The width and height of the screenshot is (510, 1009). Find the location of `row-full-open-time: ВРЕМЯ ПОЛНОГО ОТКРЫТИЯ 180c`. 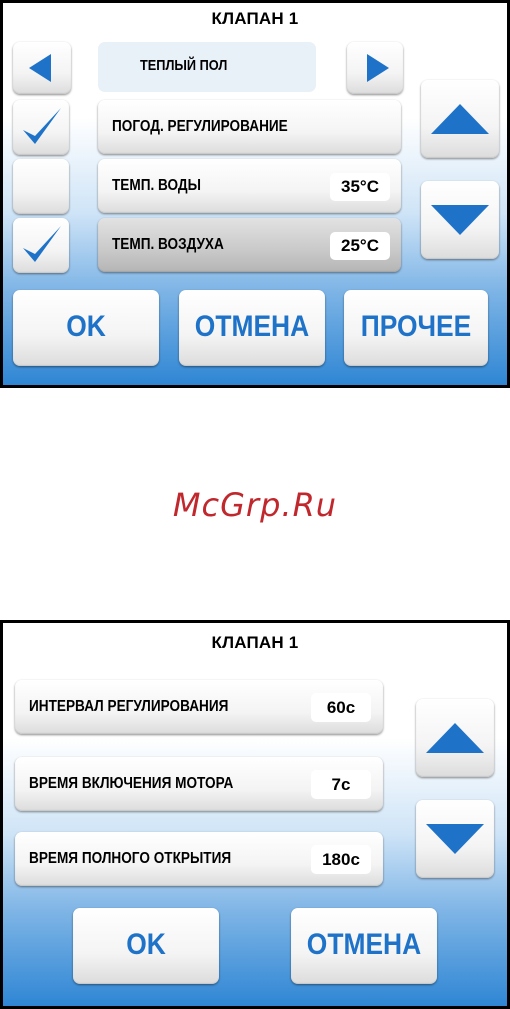

row-full-open-time: ВРЕМЯ ПОЛНОГО ОТКРЫТИЯ 180c is located at coordinates (199, 859).